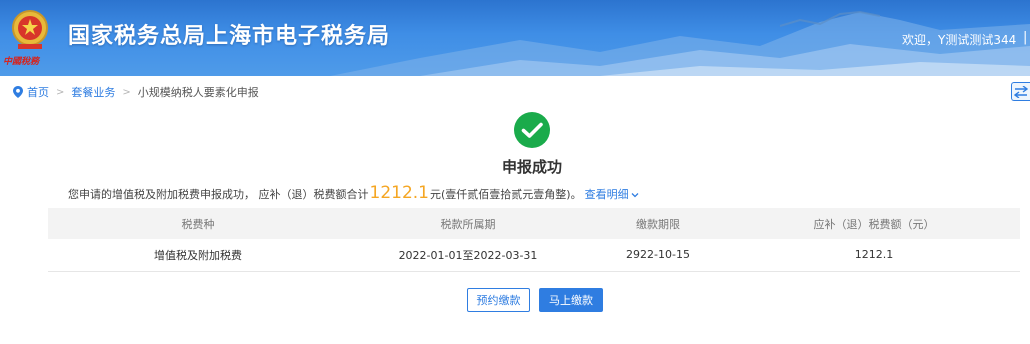 Image resolution: width=1030 pixels, height=344 pixels. Describe the element at coordinates (93, 92) in the screenshot. I see `breadcrumb-package-services: 套餐业务` at that location.